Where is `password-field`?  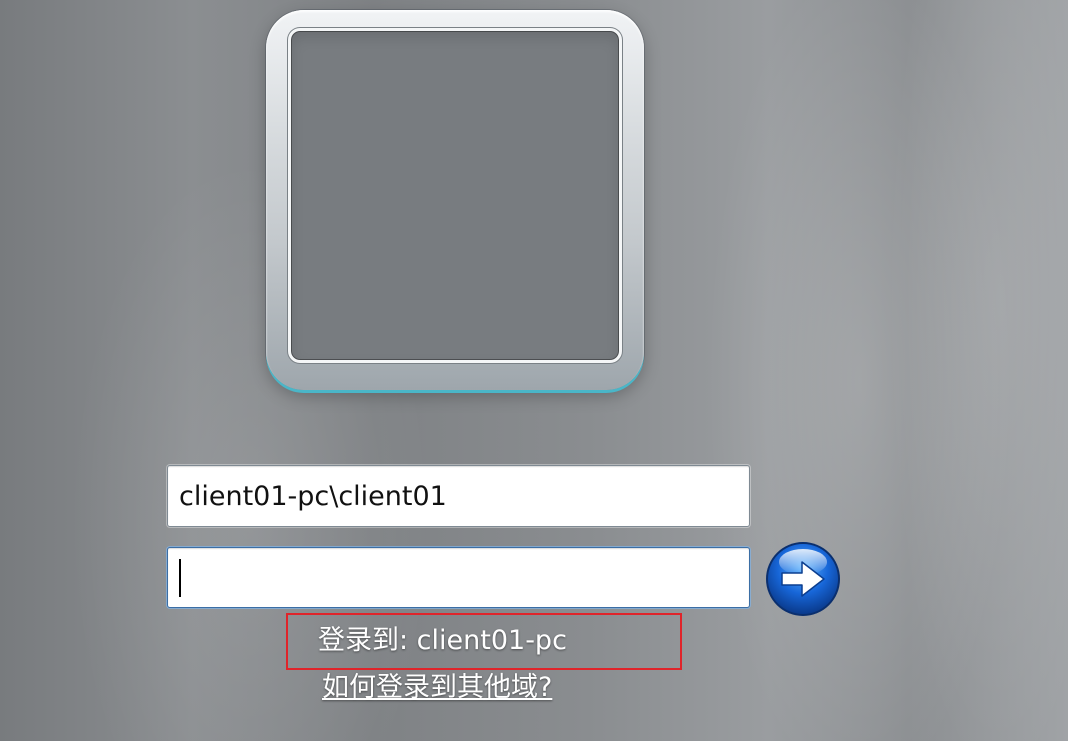
password-field is located at coordinates (458, 577).